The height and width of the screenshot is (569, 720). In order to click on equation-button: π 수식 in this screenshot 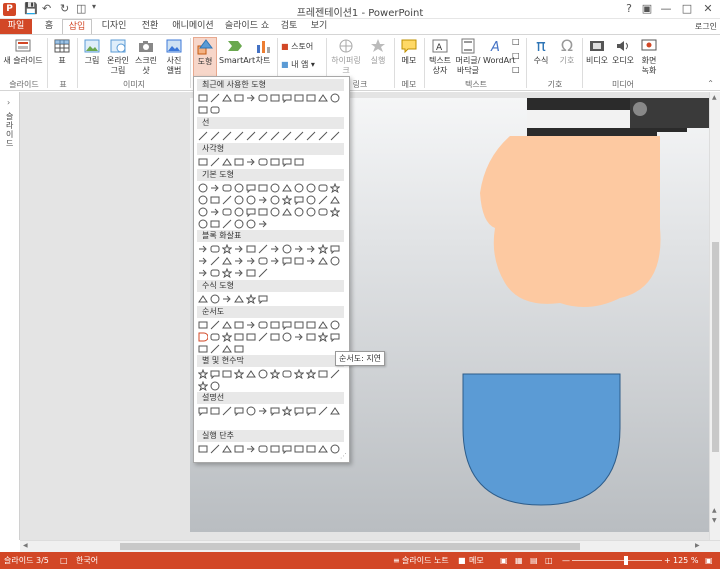, I will do `click(541, 51)`.